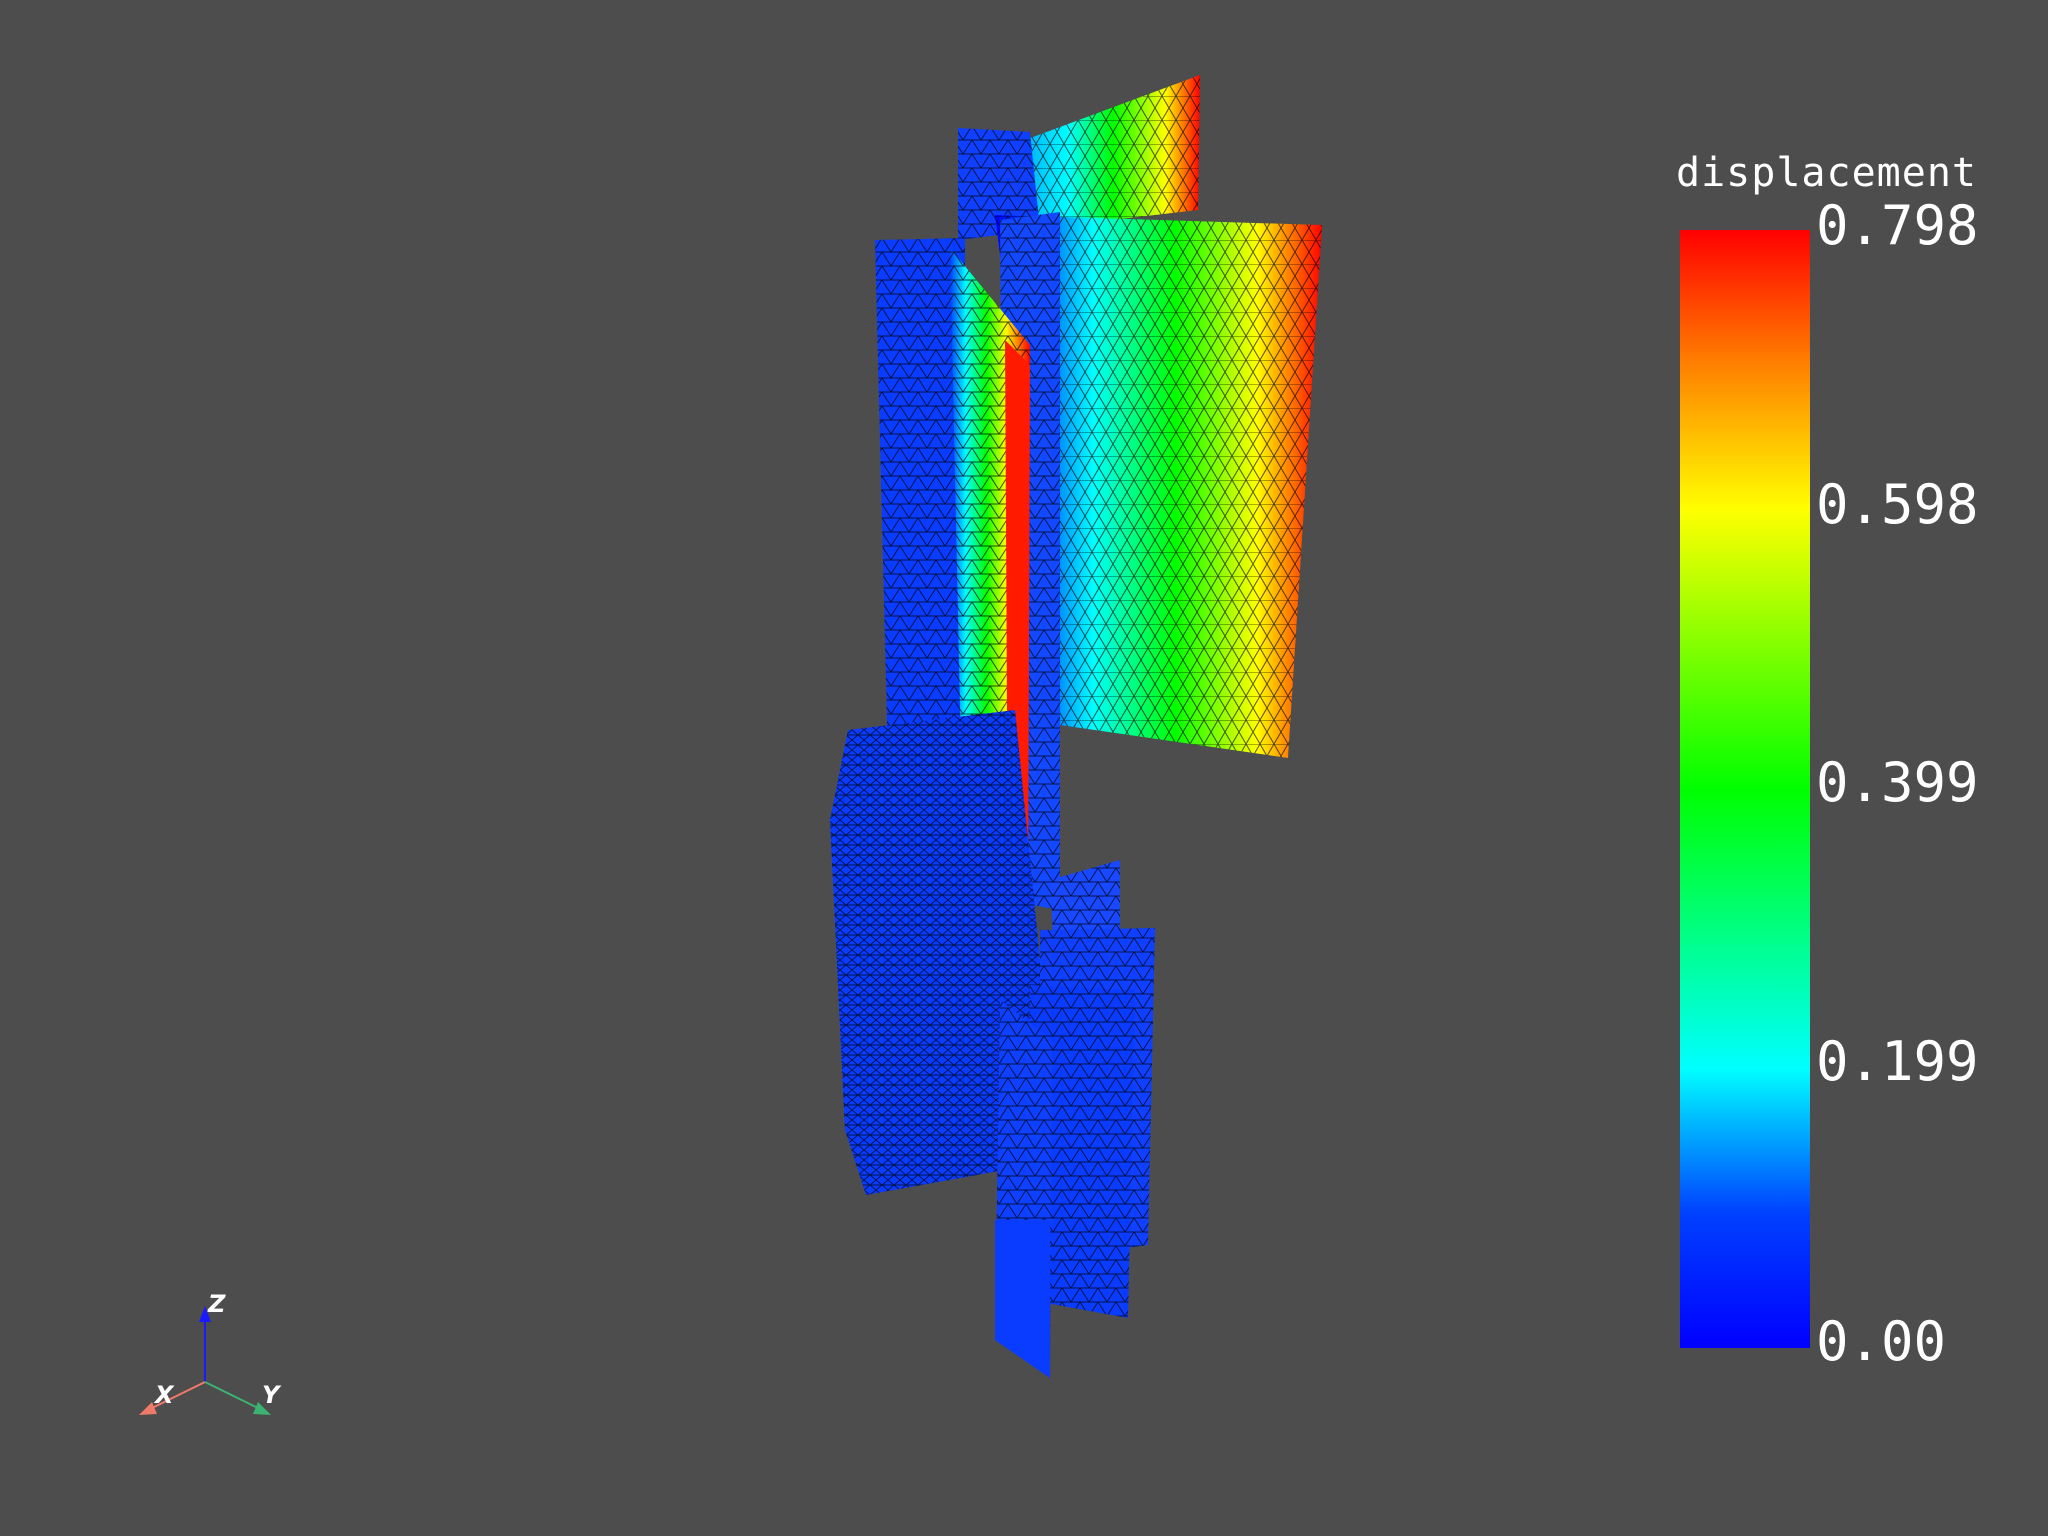 This screenshot has width=2048, height=1536. Describe the element at coordinates (216, 1304) in the screenshot. I see `axis-label-z: Z` at that location.